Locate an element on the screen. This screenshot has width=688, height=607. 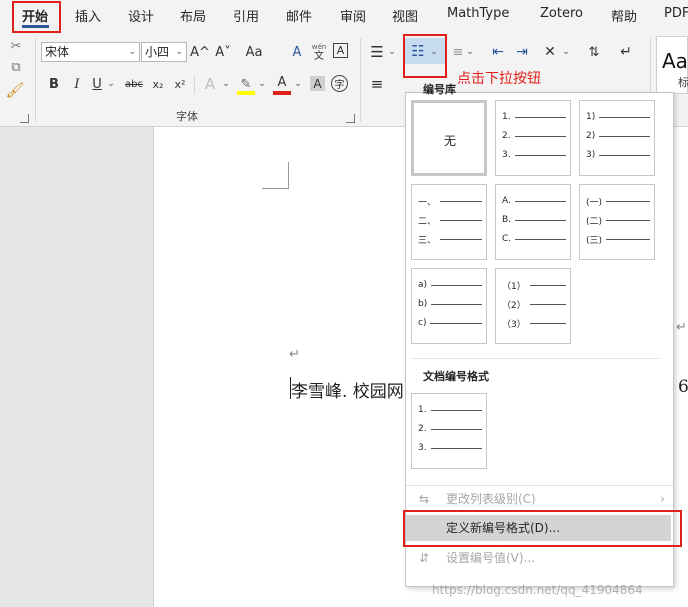
numbering-option-lower-letter: a) b) c) is located at coordinates (449, 306).